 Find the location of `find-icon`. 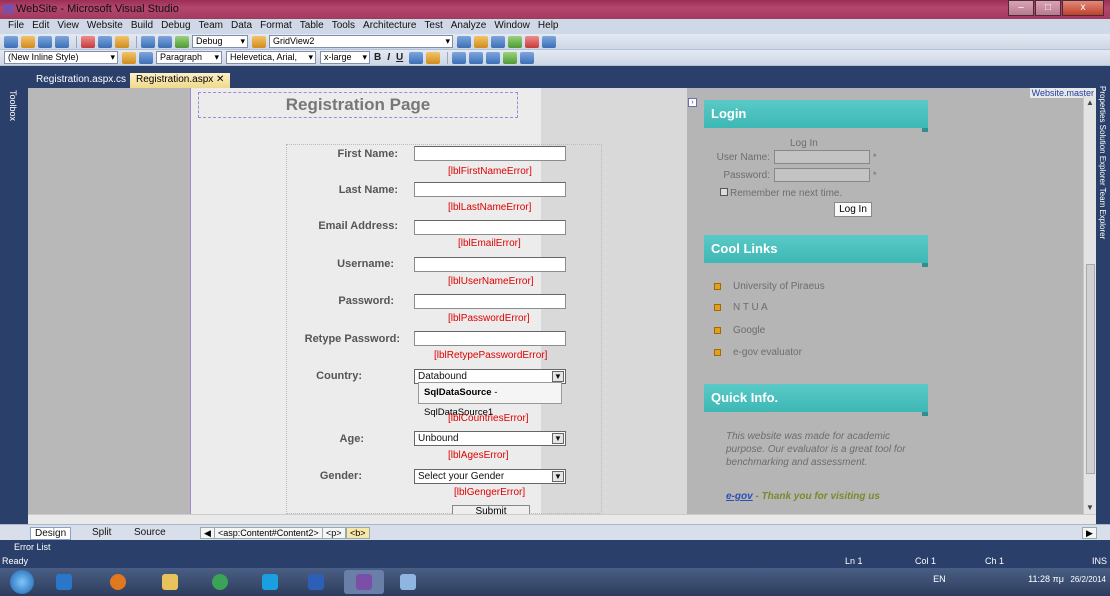

find-icon is located at coordinates (259, 41).